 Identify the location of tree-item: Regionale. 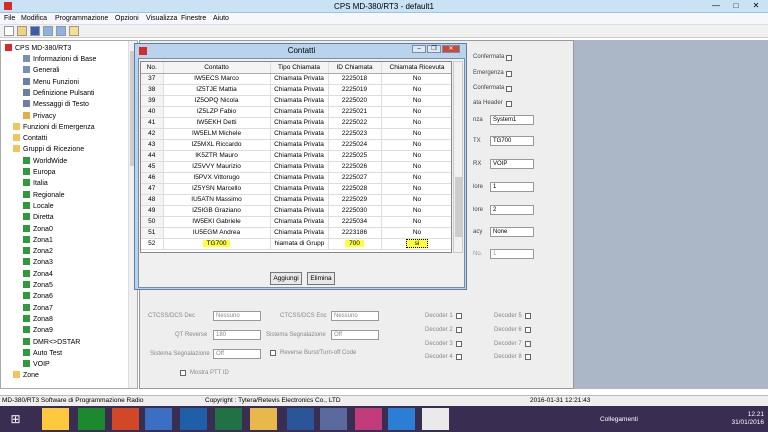
(44, 195).